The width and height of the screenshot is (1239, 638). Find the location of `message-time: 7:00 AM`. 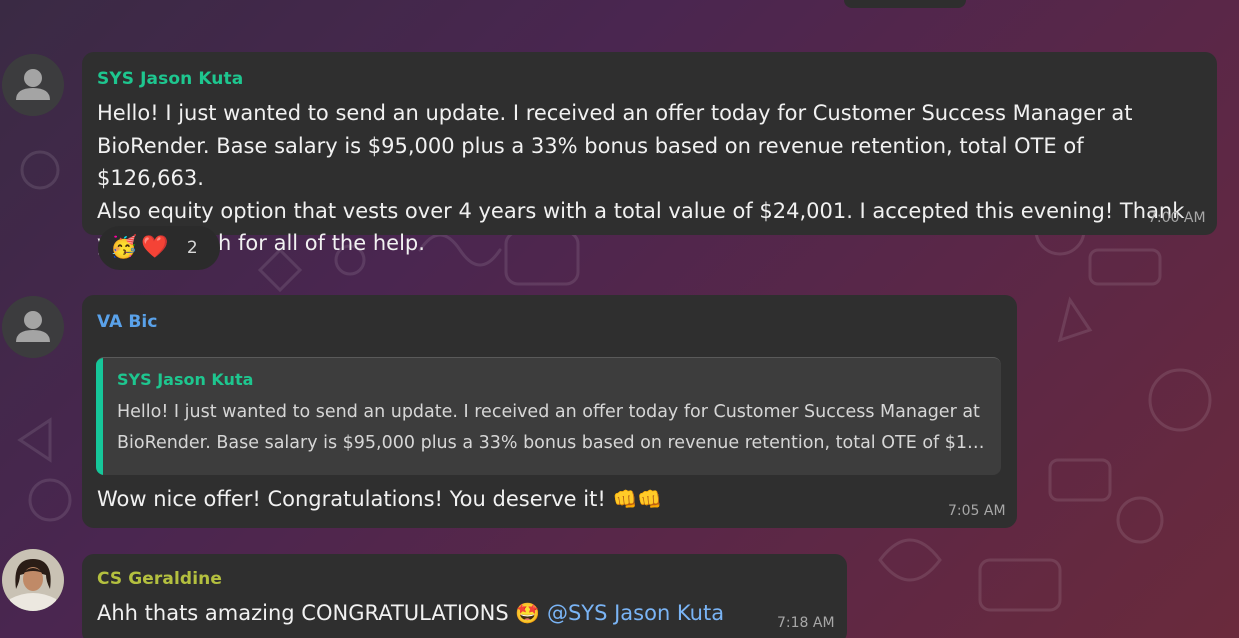

message-time: 7:00 AM is located at coordinates (1177, 218).